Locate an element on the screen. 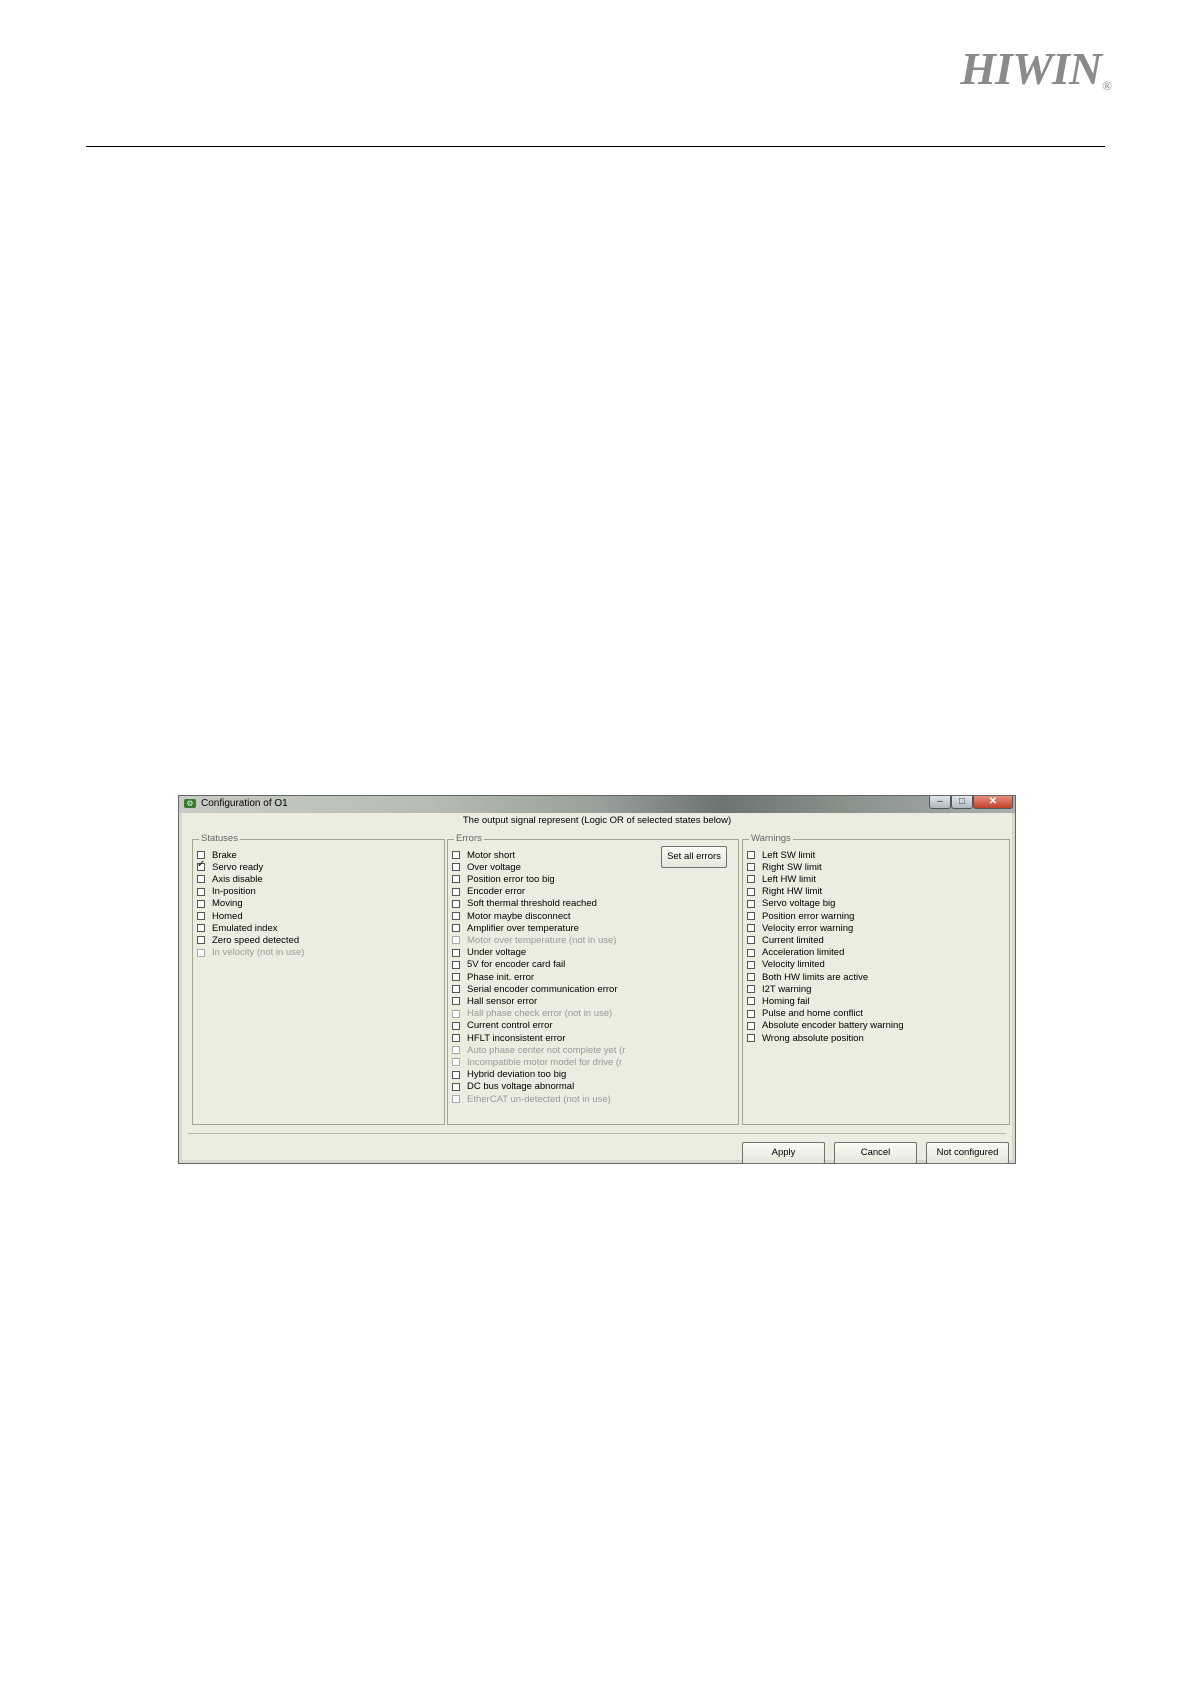 The height and width of the screenshot is (1683, 1191). checkbox-item: HFLT inconsistent error is located at coordinates (508, 1038).